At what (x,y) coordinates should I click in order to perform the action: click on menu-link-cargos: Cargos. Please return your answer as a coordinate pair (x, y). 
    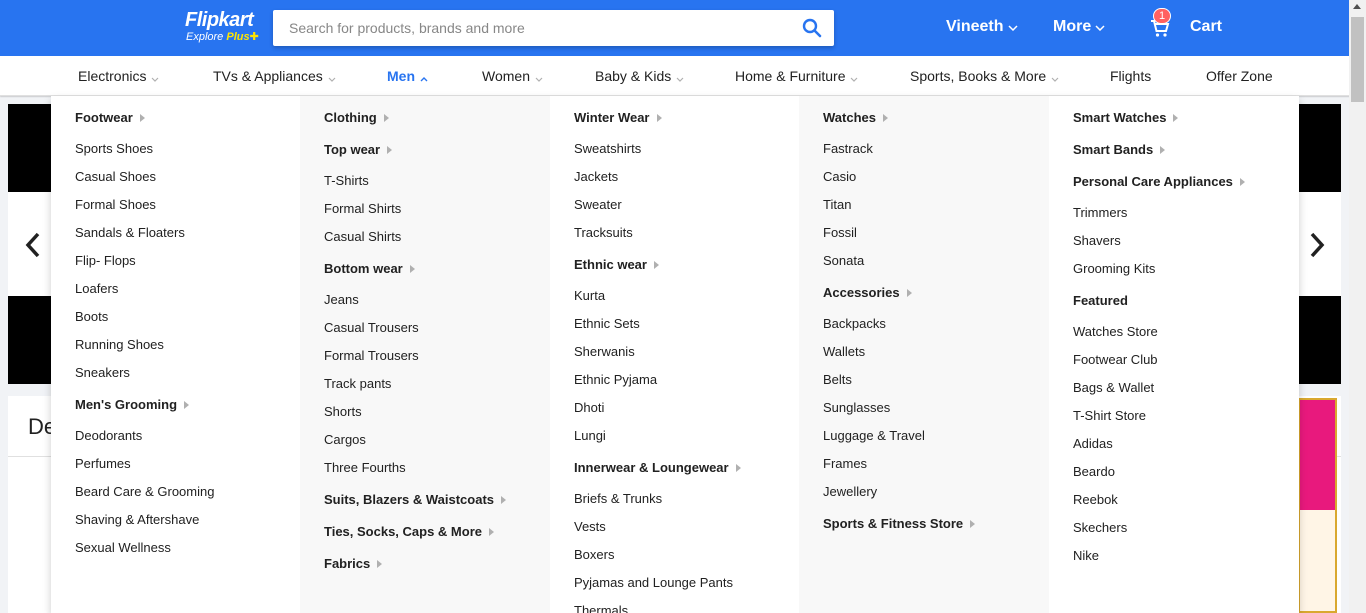
    Looking at the image, I should click on (345, 439).